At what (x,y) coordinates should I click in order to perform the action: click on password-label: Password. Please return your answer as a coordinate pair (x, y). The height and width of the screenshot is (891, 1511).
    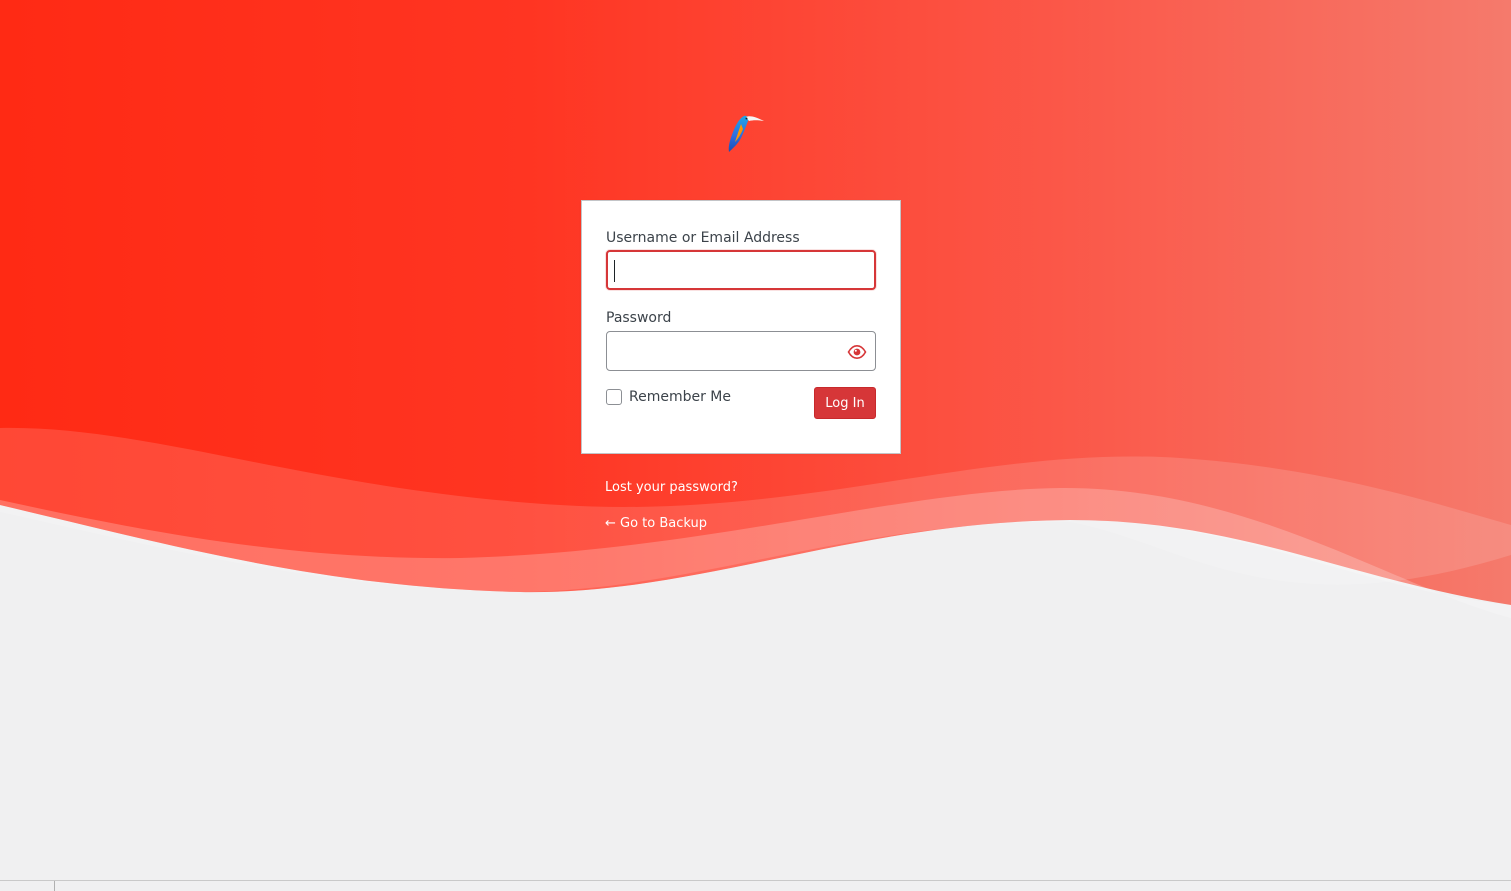
    Looking at the image, I should click on (639, 318).